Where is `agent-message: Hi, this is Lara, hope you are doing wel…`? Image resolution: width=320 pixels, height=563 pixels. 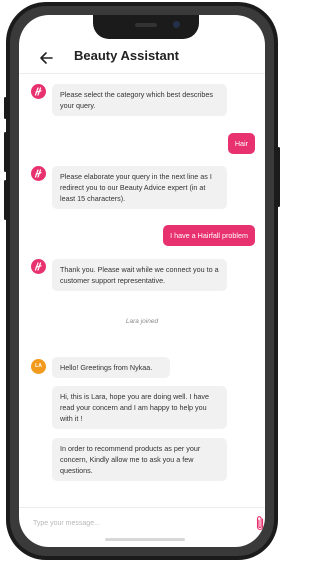
agent-message: Hi, this is Lara, hope you are doing wel… is located at coordinates (139, 407).